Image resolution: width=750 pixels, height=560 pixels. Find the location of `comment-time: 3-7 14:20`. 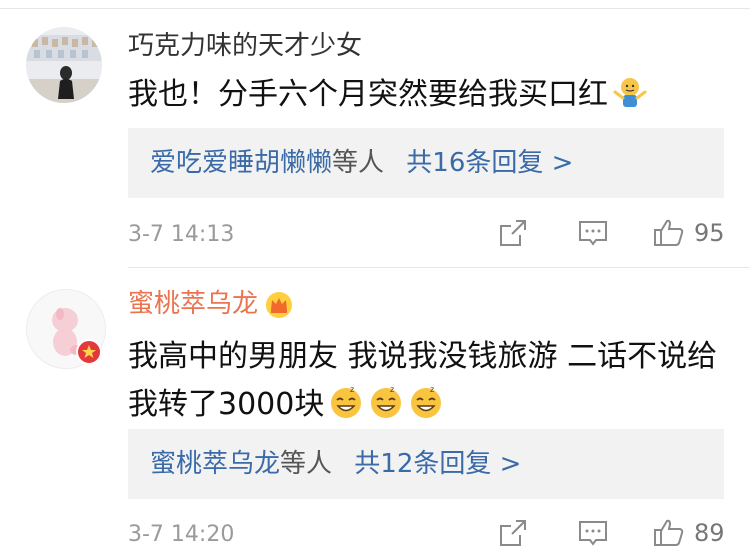

comment-time: 3-7 14:20 is located at coordinates (181, 534).